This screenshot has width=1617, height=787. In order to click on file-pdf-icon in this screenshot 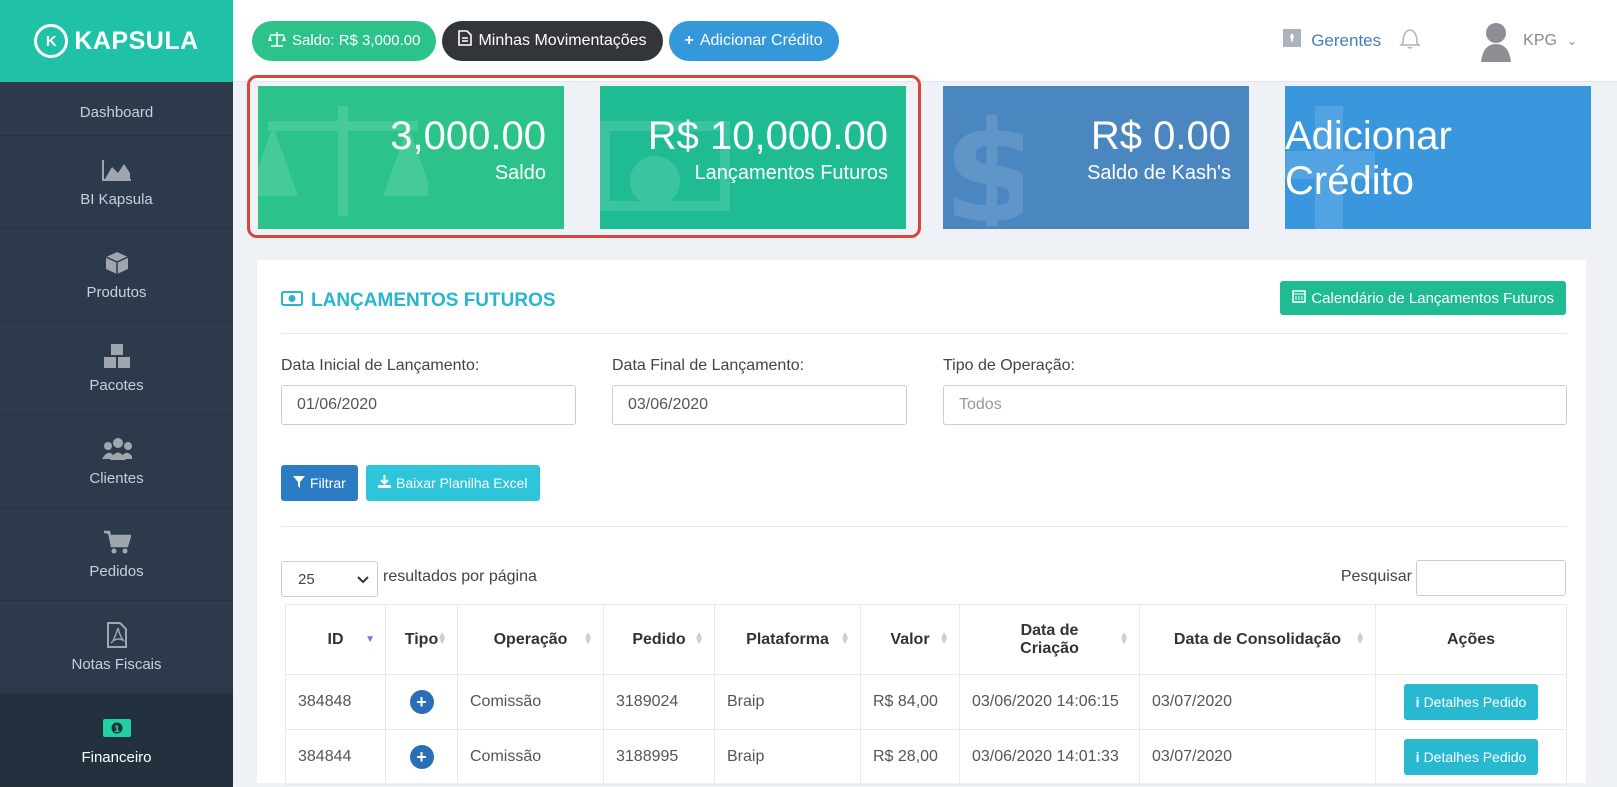, I will do `click(117, 634)`.